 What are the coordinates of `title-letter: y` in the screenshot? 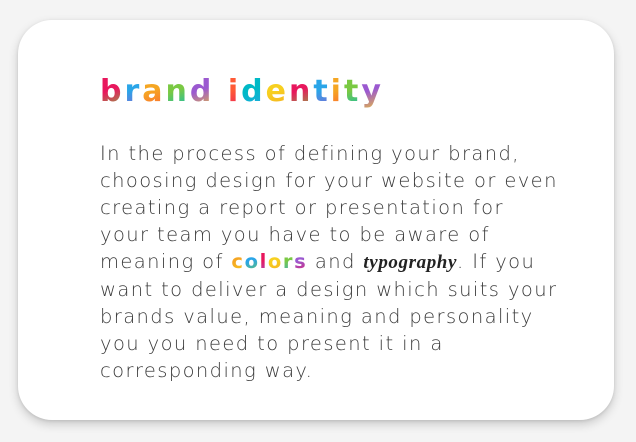 It's located at (372, 92).